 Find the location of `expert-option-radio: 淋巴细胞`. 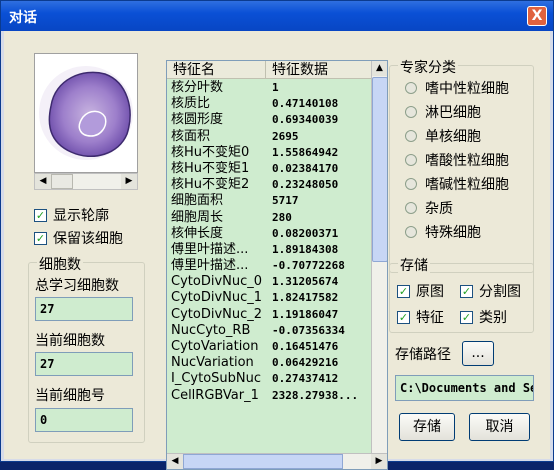

expert-option-radio: 淋巴细胞 is located at coordinates (443, 112).